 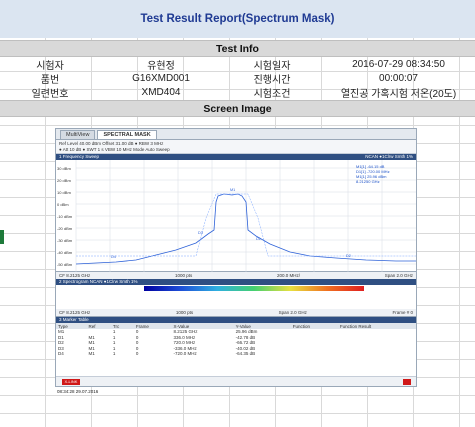 I want to click on info-row-part: 품번 G16XMD001 진행시간 00:00:07, so click(x=237, y=78).